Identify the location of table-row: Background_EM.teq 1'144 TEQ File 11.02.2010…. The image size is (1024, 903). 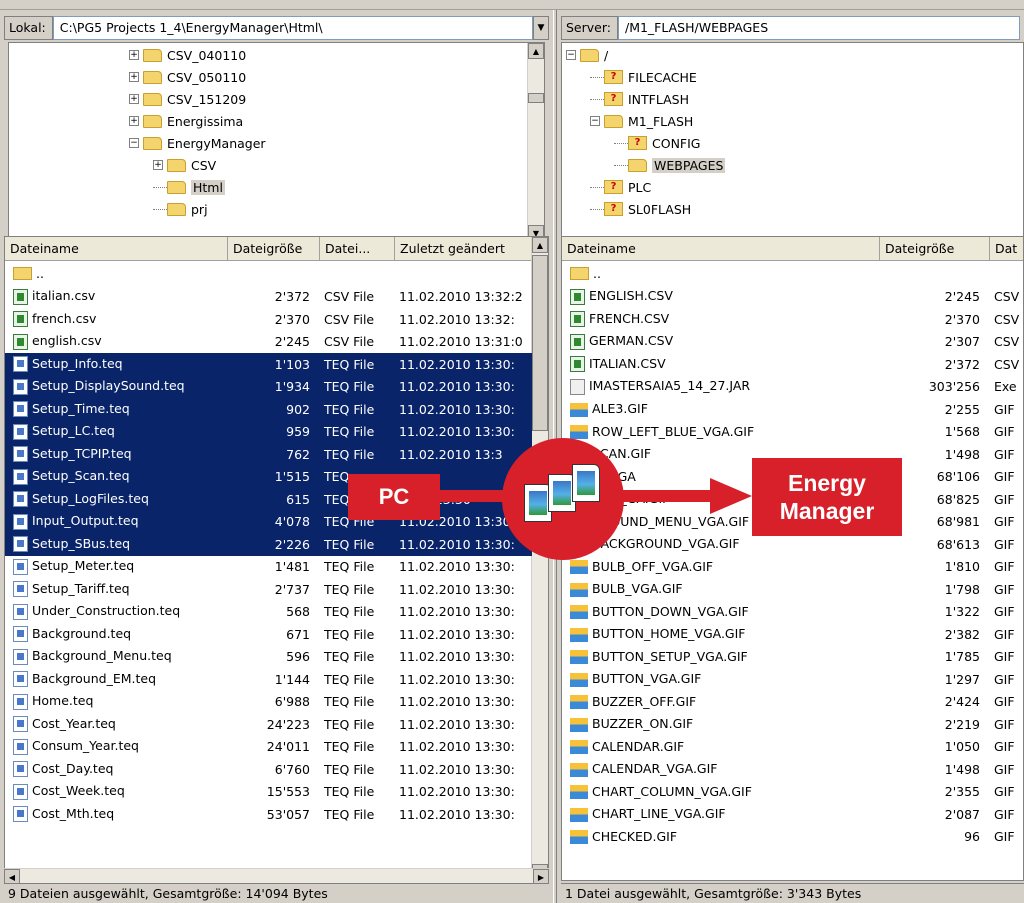
(268, 679).